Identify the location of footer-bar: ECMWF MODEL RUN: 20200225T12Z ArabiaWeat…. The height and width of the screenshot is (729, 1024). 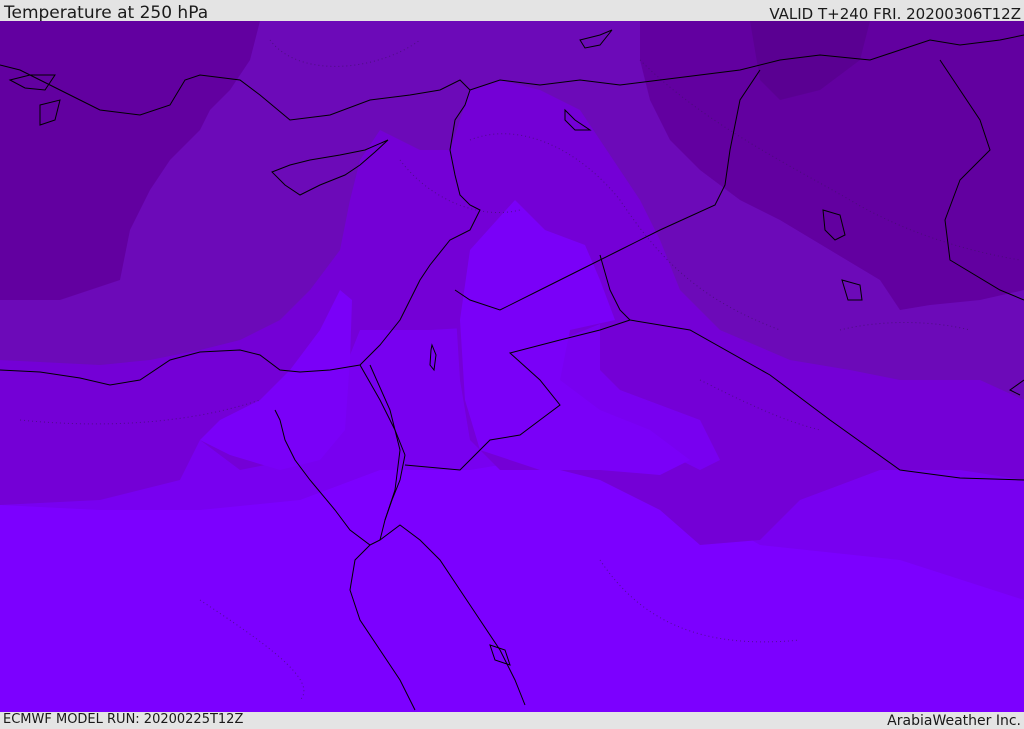
(512, 720).